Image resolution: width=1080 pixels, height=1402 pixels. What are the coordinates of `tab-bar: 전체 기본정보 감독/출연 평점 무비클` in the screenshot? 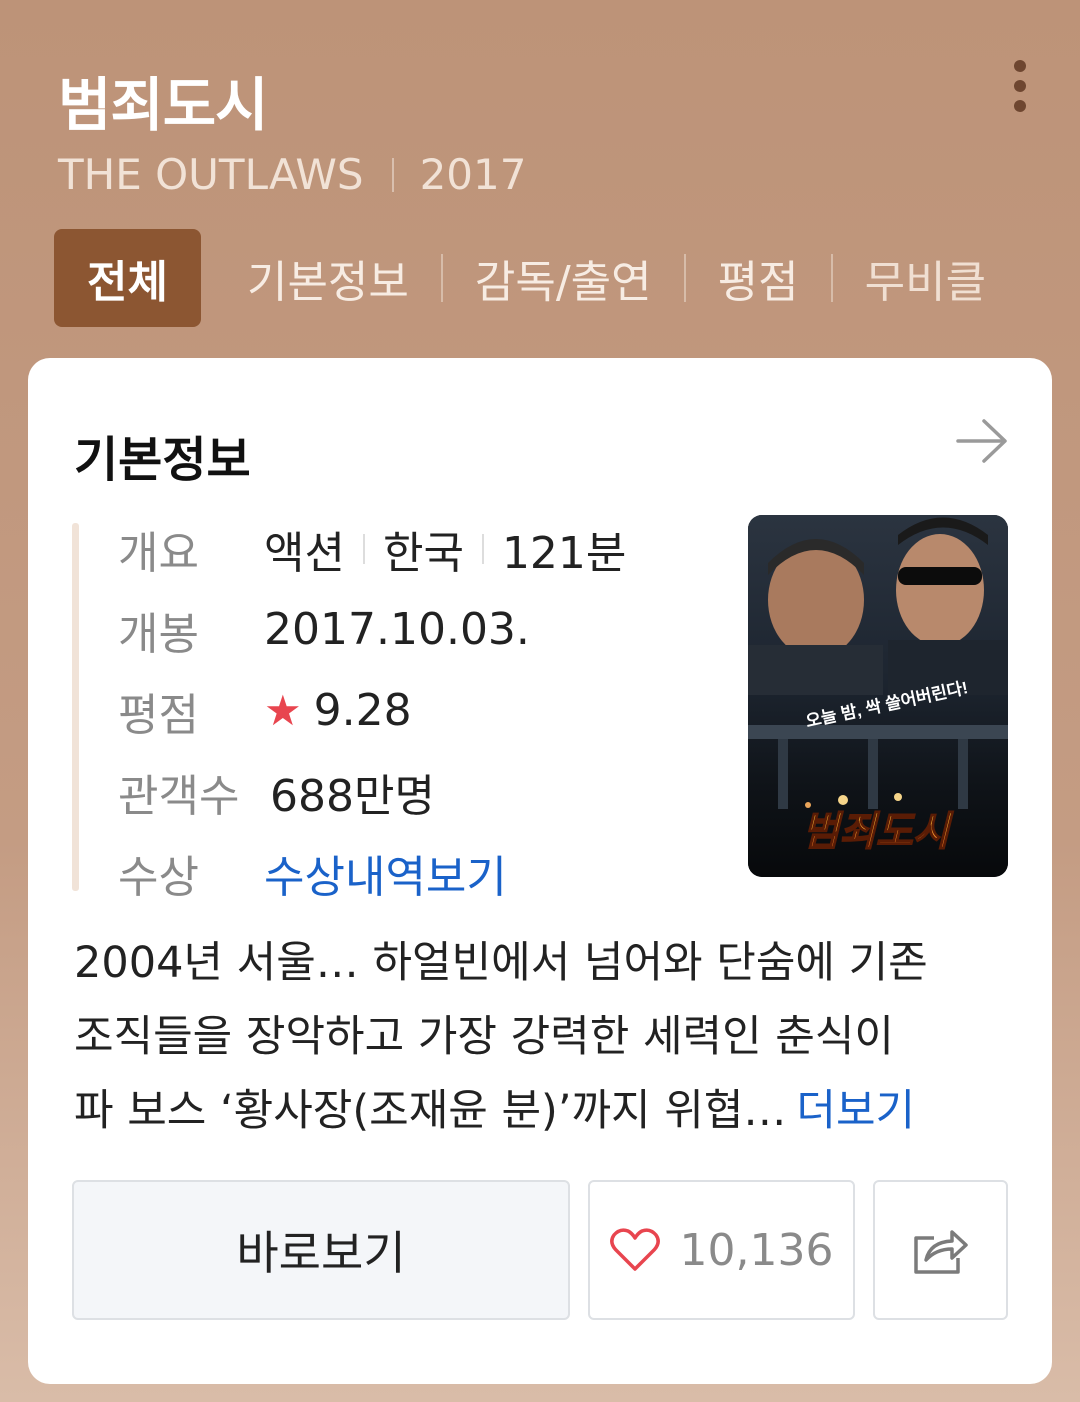 It's located at (536, 278).